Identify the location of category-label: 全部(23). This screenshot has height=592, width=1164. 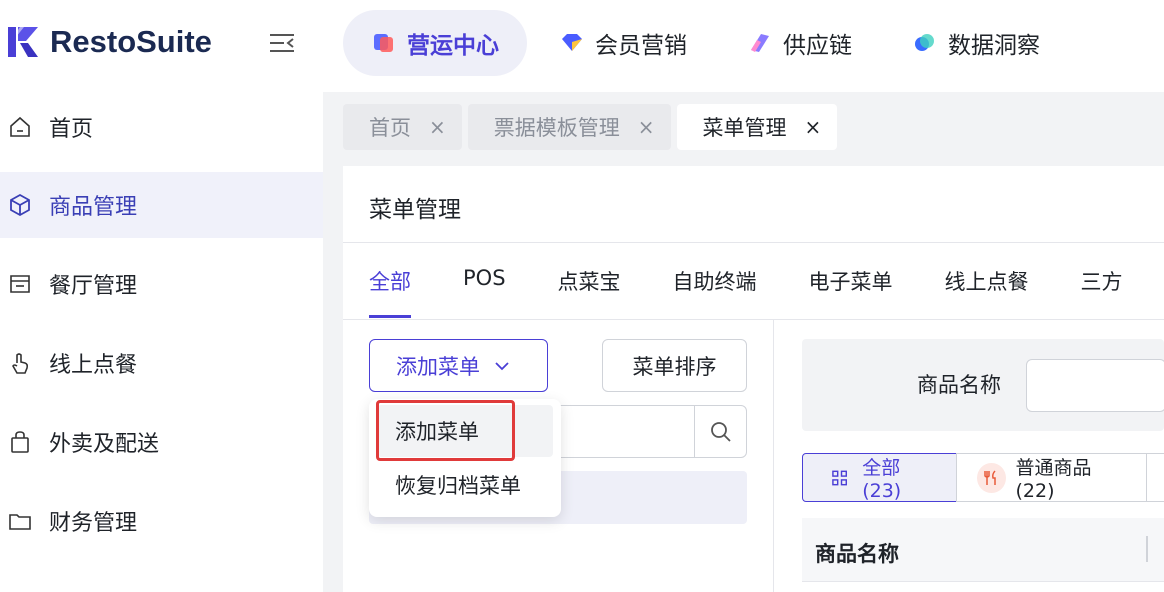
(882, 479).